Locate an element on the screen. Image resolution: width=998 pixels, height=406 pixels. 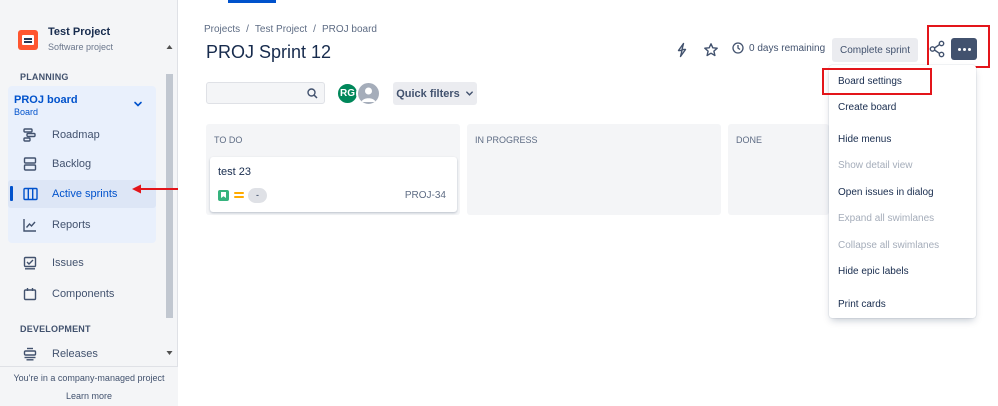
board-search is located at coordinates (265, 93).